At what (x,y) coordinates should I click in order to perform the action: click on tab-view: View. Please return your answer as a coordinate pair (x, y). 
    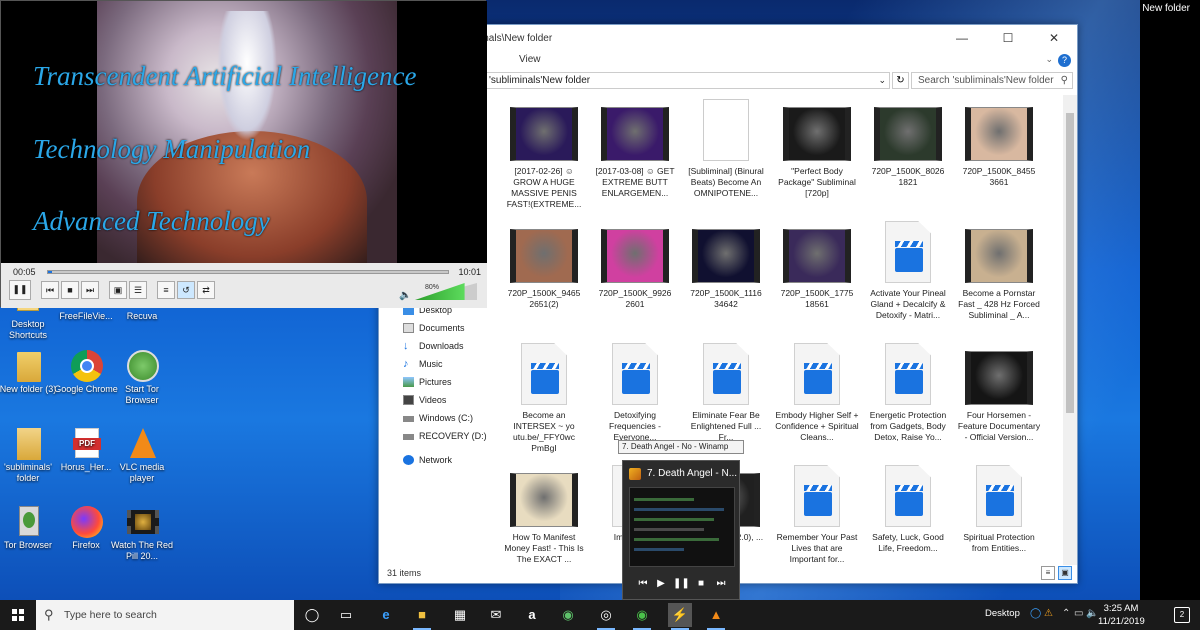
    Looking at the image, I should click on (530, 59).